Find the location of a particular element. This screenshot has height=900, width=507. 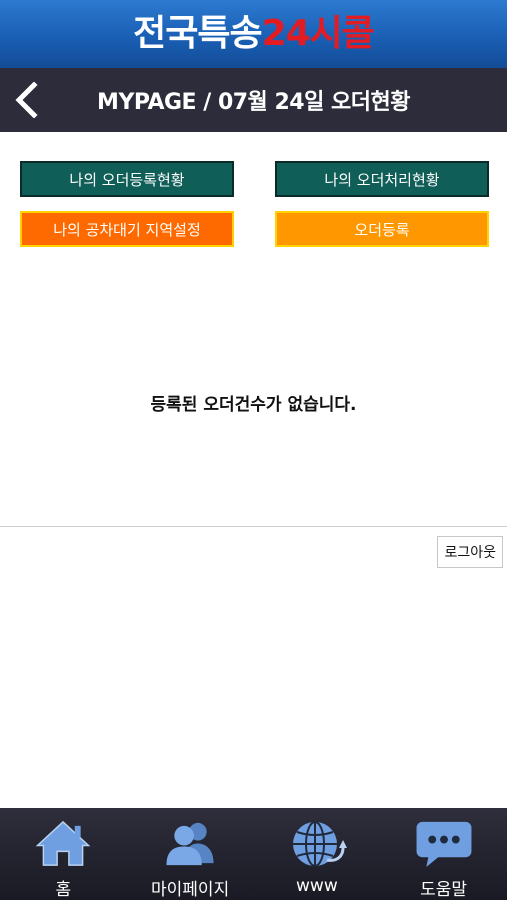

standby-region-setting-button: 나의 공차대기 지역설정 is located at coordinates (127, 229).